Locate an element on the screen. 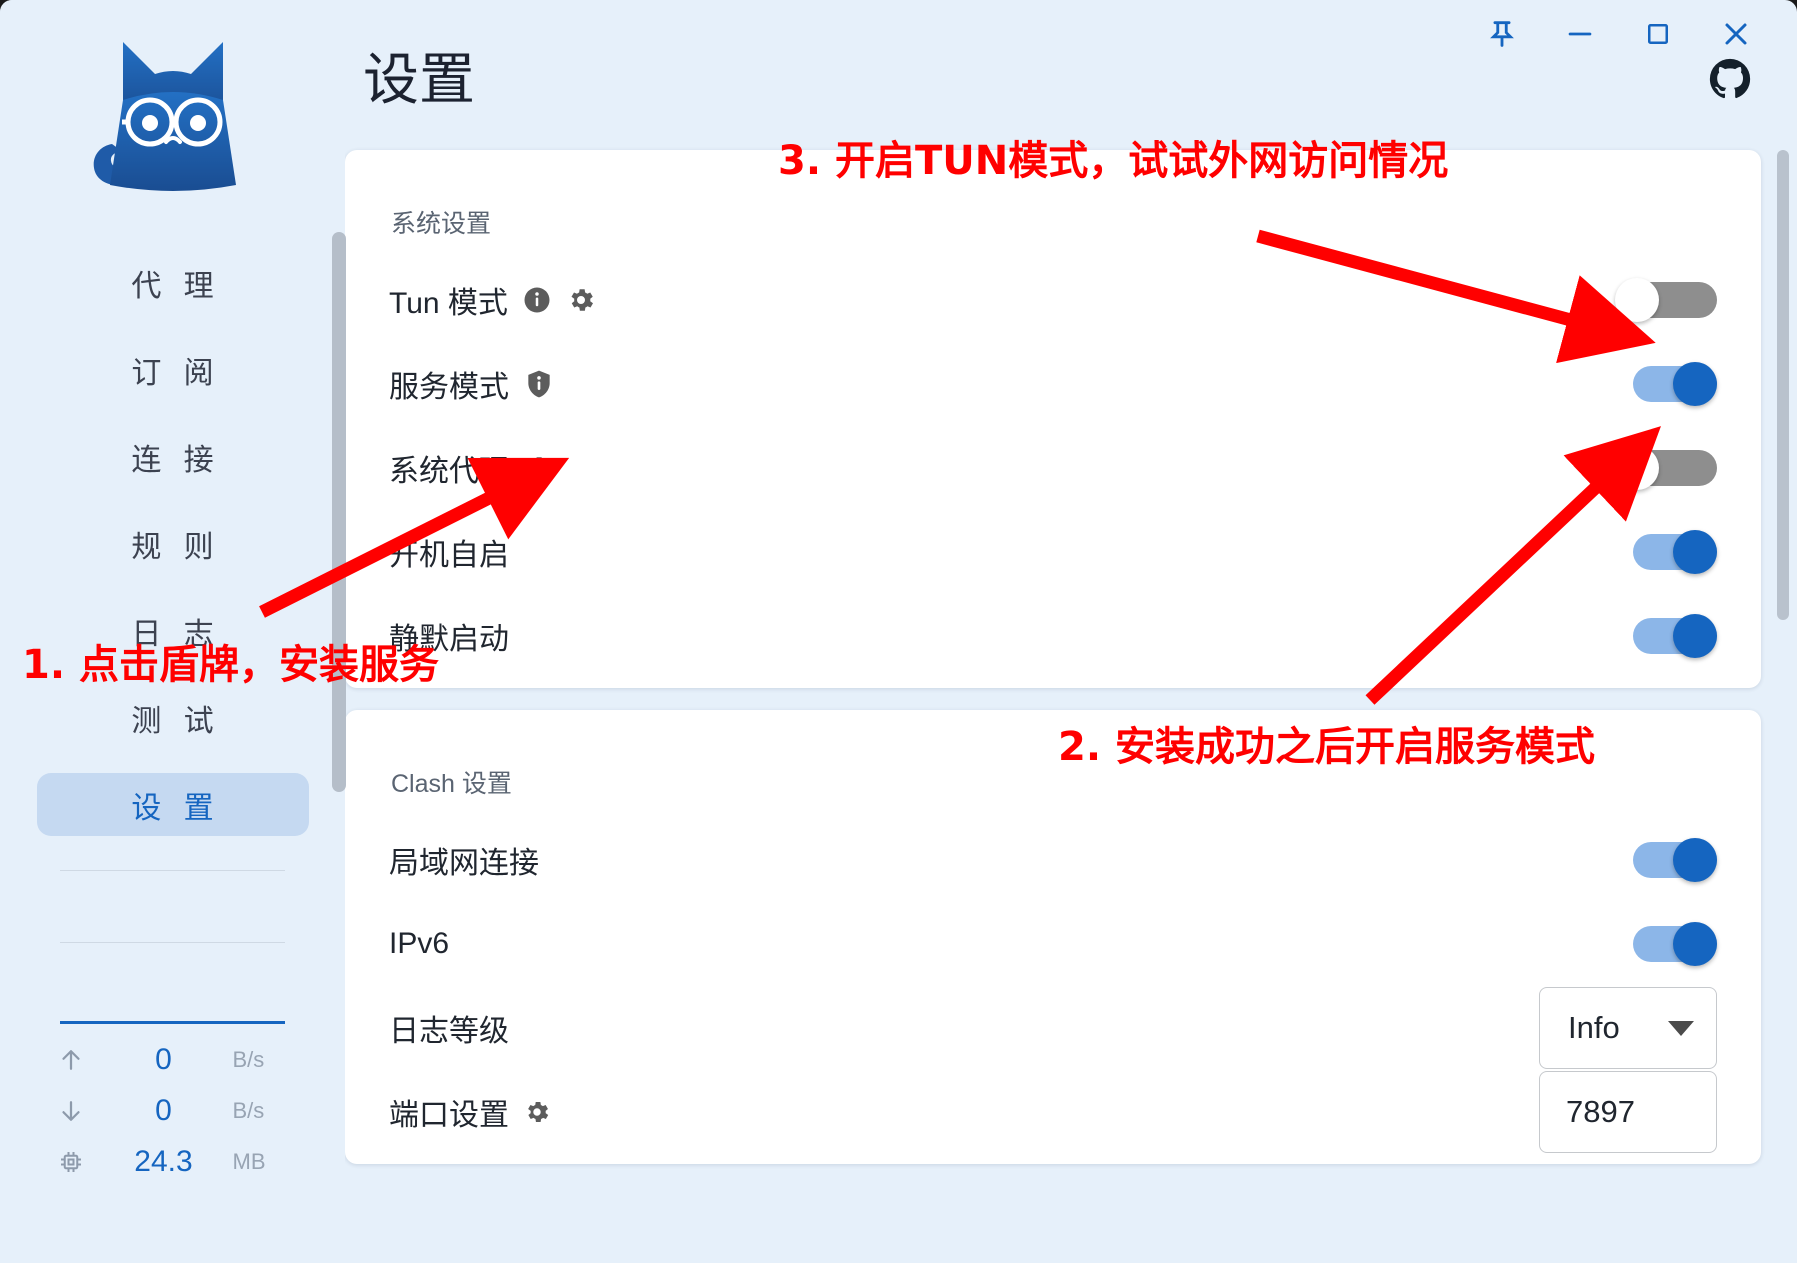 The image size is (1797, 1263). shield-info-icon is located at coordinates (539, 384).